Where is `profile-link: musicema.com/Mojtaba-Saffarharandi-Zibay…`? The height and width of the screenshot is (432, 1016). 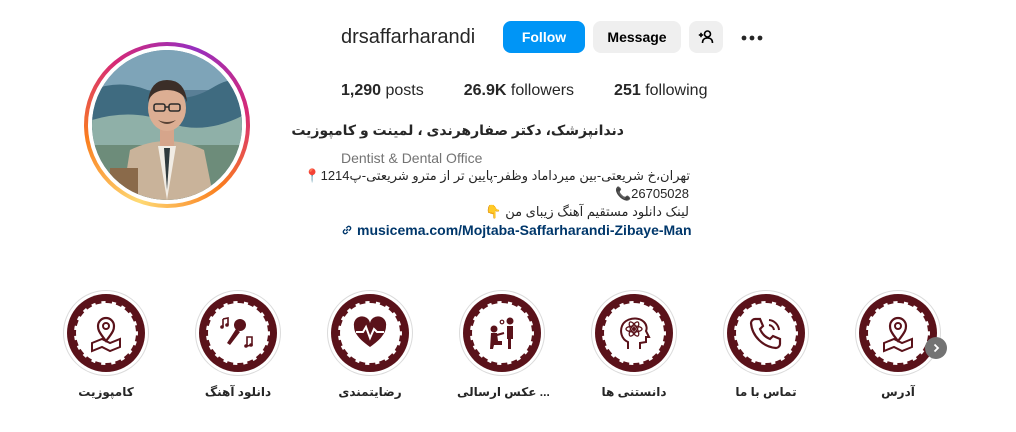
profile-link: musicema.com/Mojtaba-Saffarharandi-Zibay… is located at coordinates (516, 230).